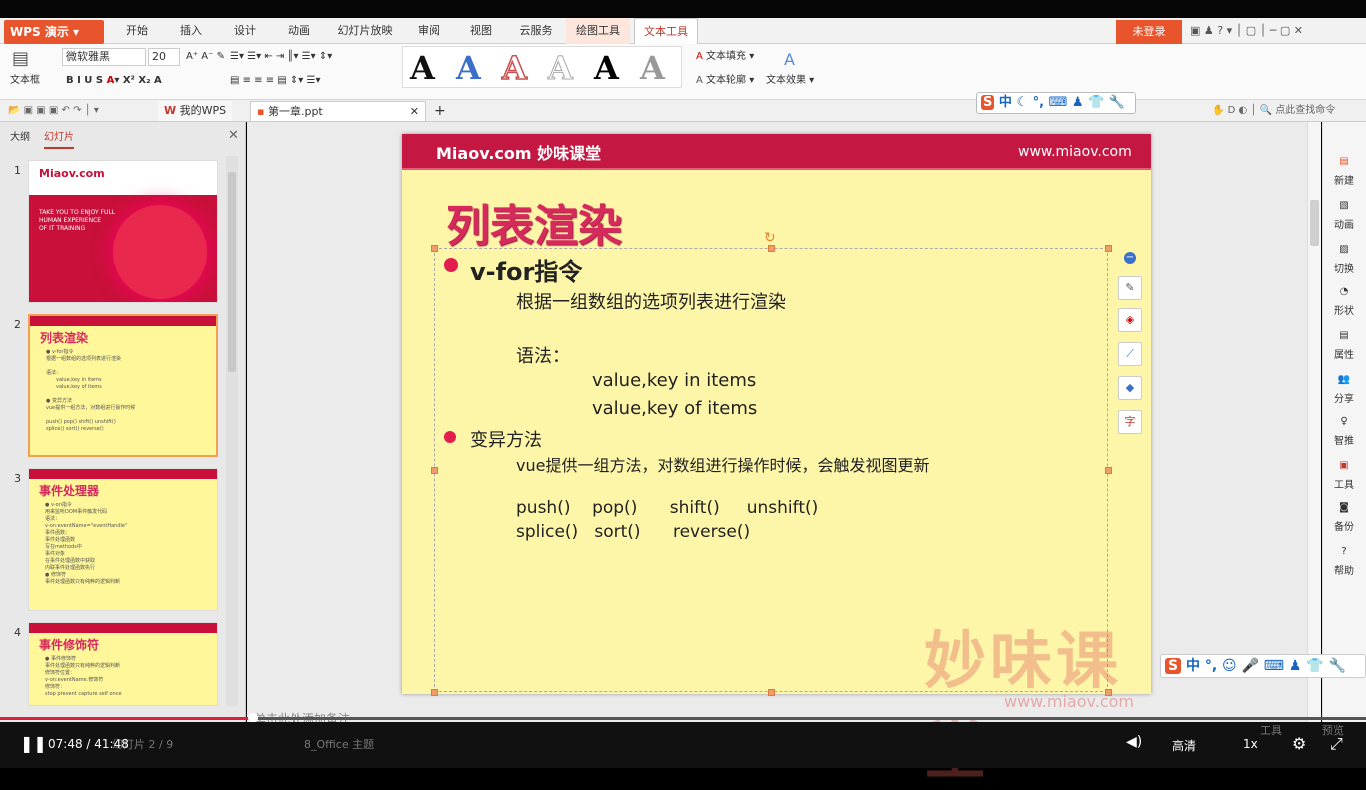  What do you see at coordinates (725, 57) in the screenshot?
I see `text-fill-button: A 文本填充 ▾` at bounding box center [725, 57].